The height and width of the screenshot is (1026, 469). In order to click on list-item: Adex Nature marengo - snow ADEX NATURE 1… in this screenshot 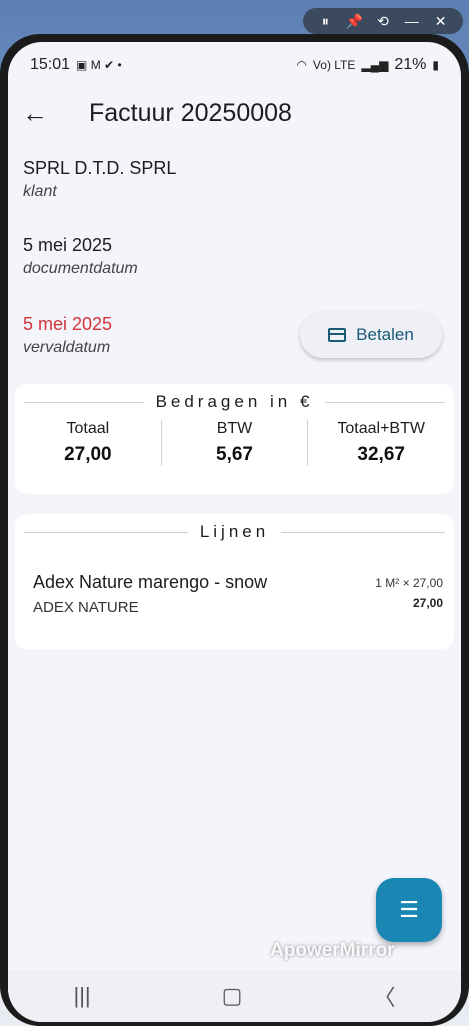, I will do `click(234, 579)`.